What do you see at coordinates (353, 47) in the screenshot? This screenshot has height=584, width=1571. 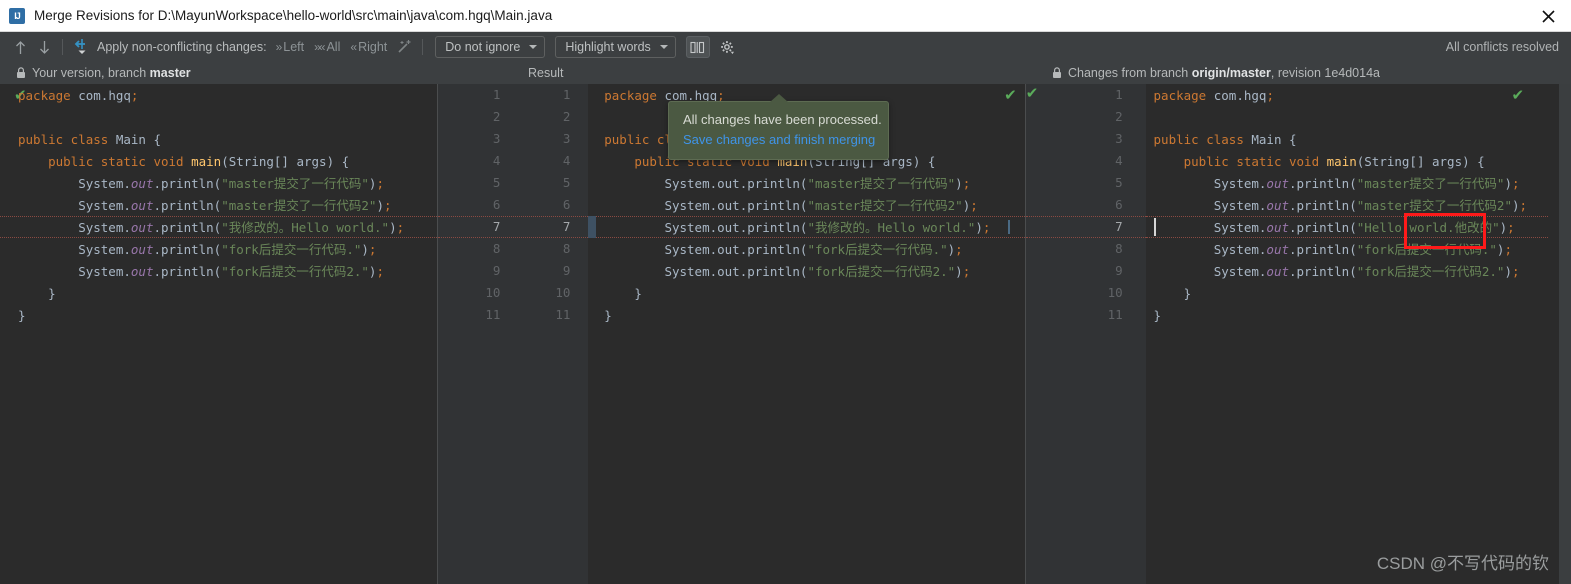 I see `chevron-left-double-icon: «` at bounding box center [353, 47].